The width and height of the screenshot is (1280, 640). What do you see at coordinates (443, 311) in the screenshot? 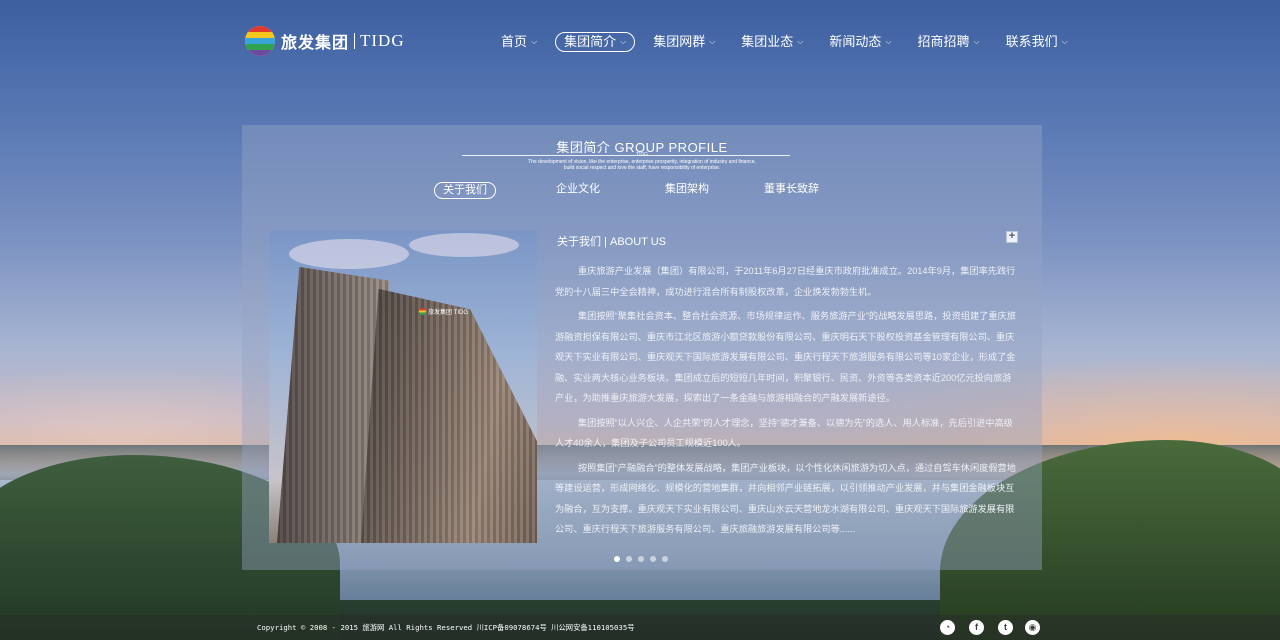
I see `building-logo: 旅发集团 TIDG` at bounding box center [443, 311].